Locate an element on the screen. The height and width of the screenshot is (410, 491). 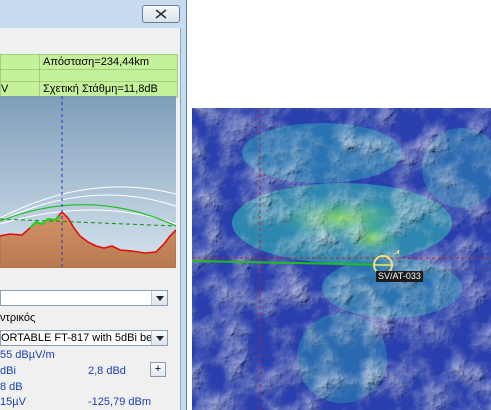
antenna-select: ORTABLE FT-817 with 5dBi bea is located at coordinates (84, 338).